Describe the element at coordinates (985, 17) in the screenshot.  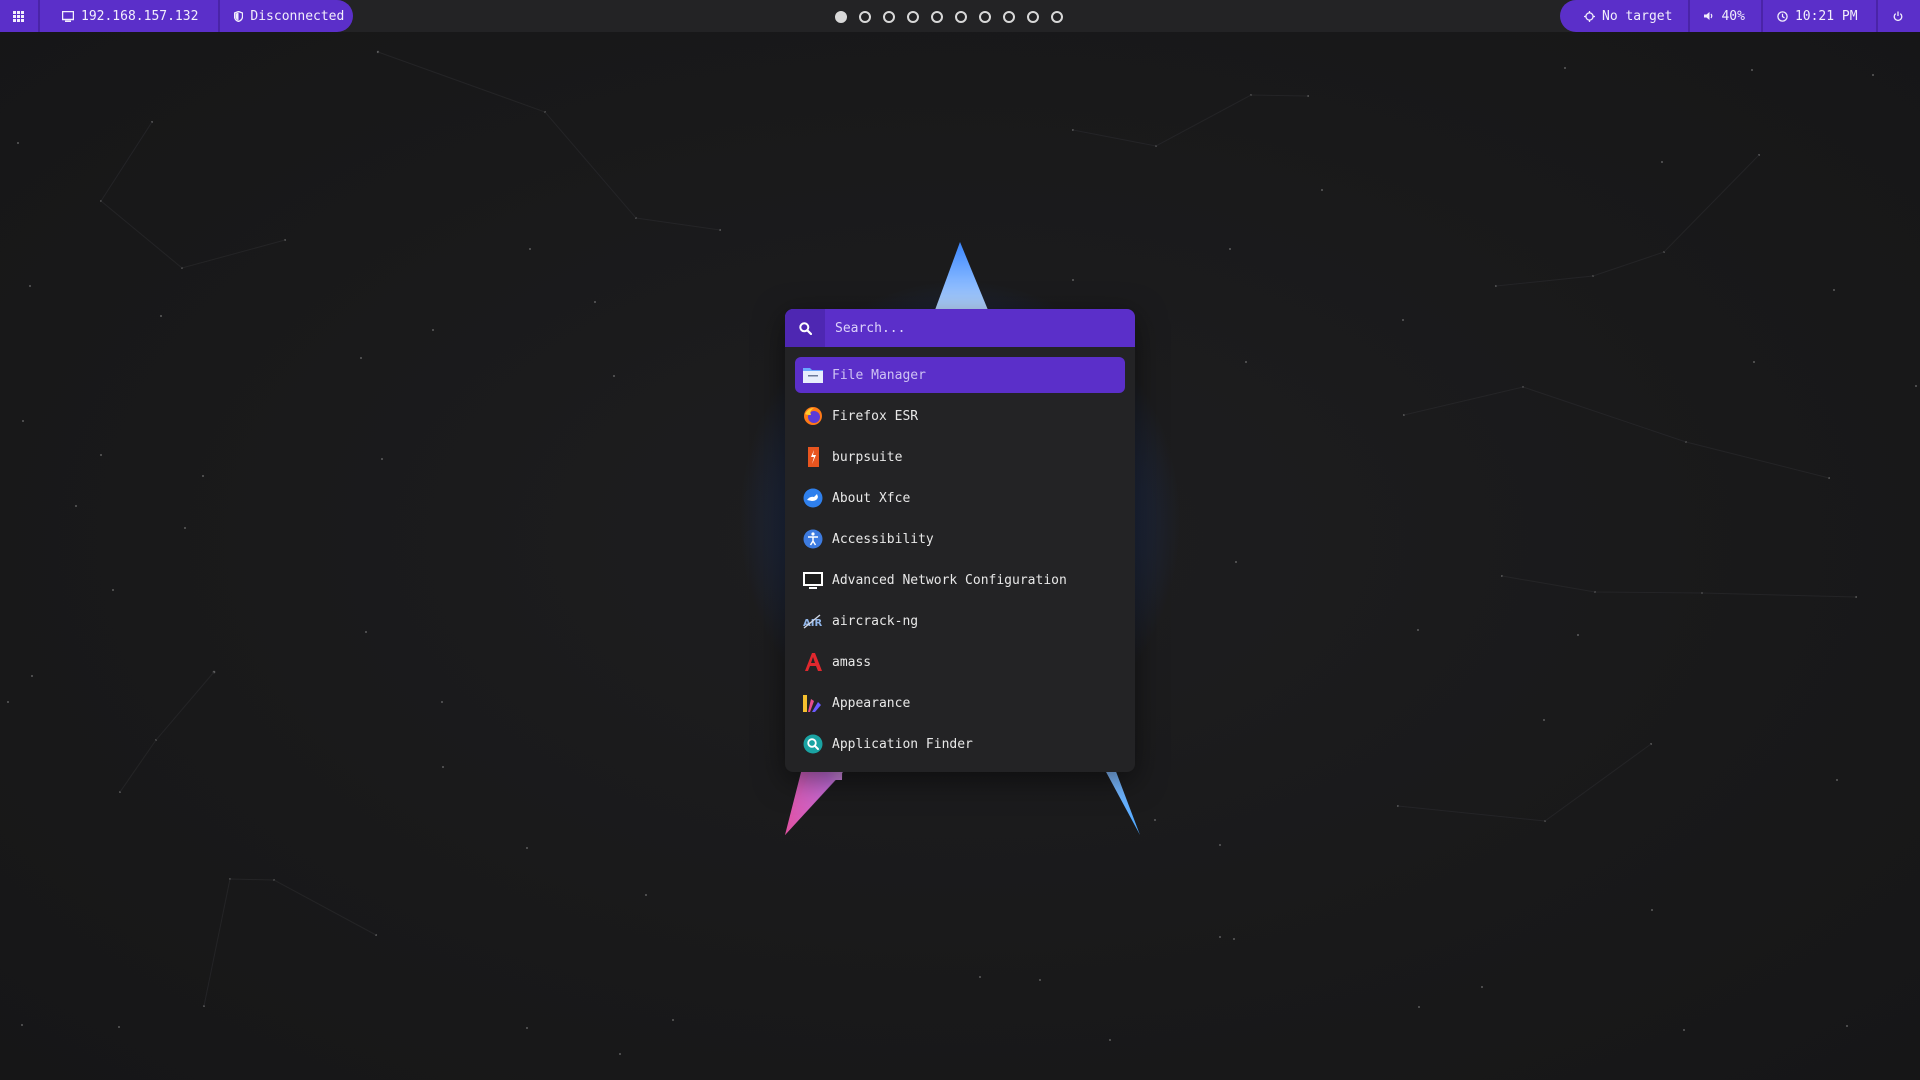
I see `workspace-7-indicator` at that location.